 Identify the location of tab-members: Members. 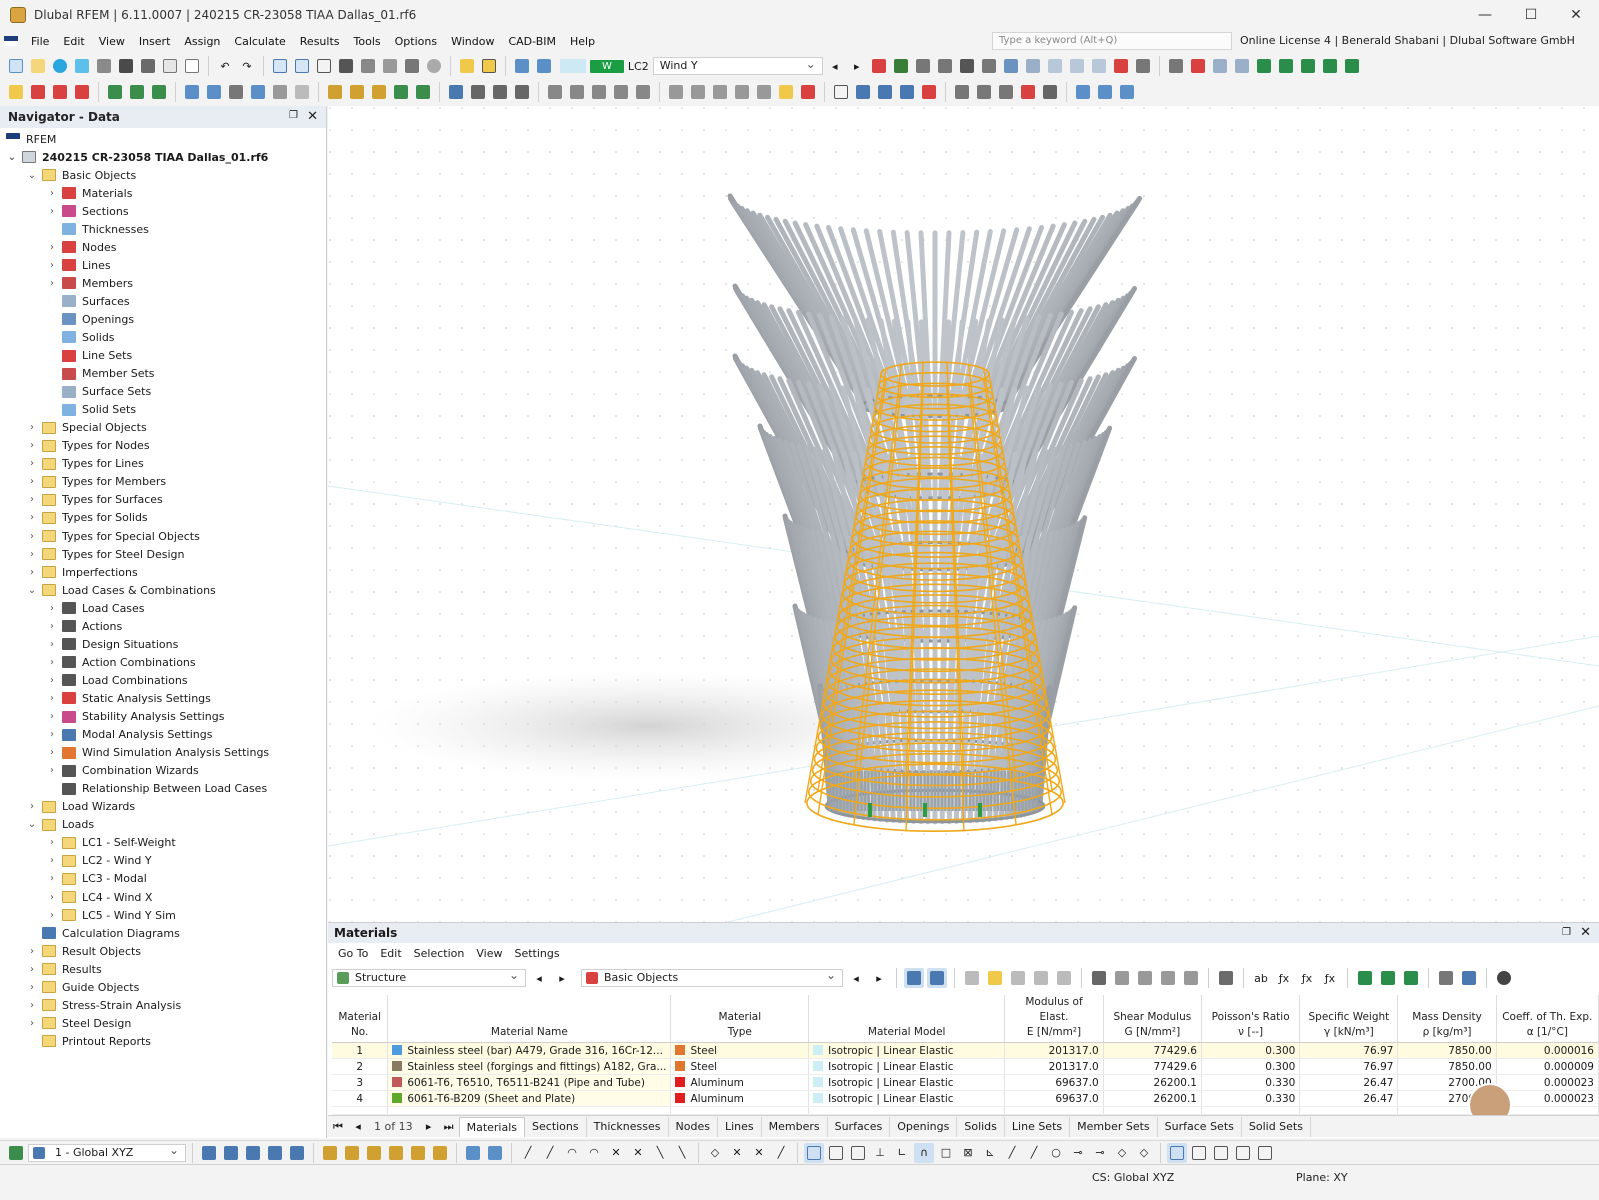
(795, 1126).